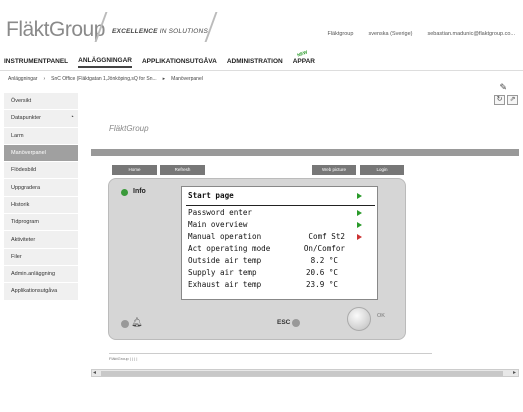  I want to click on toolbar-separator, so click(305, 152).